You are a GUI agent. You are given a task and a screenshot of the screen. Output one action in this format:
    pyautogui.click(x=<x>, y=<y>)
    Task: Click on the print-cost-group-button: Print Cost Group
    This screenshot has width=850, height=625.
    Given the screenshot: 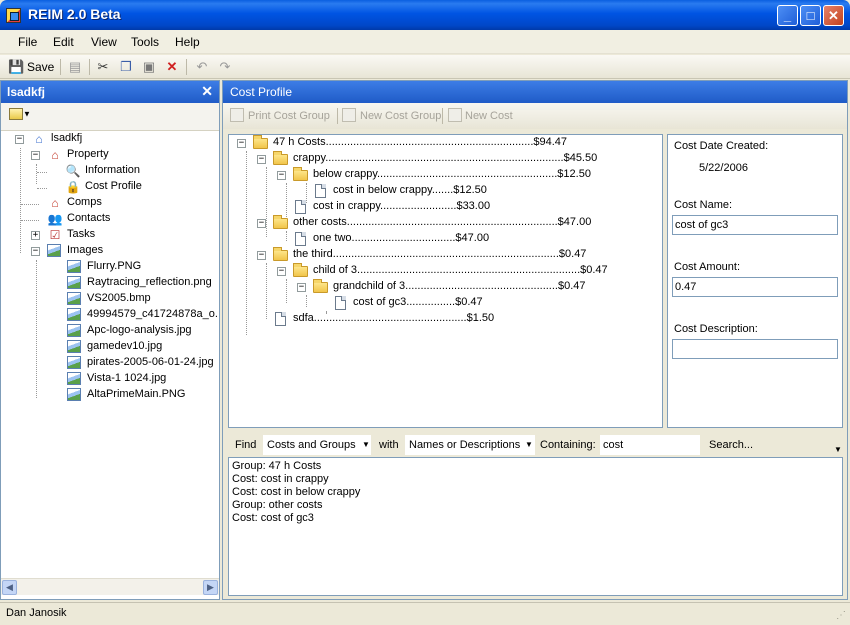 What is the action you would take?
    pyautogui.click(x=289, y=116)
    